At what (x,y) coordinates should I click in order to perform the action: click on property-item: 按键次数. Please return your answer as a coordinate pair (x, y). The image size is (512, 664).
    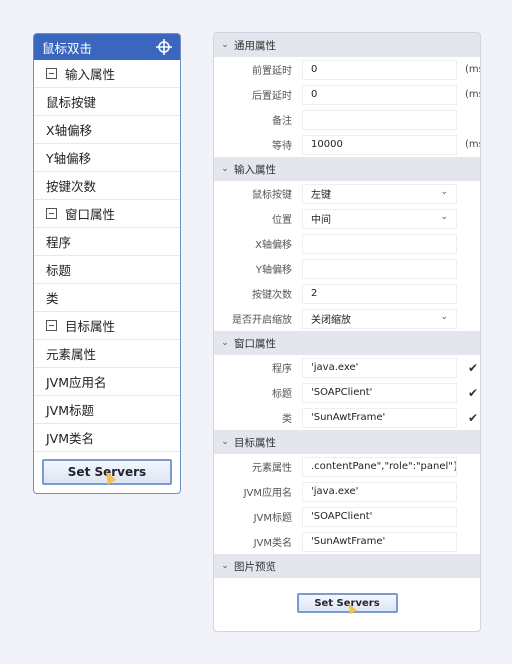
    Looking at the image, I should click on (107, 186).